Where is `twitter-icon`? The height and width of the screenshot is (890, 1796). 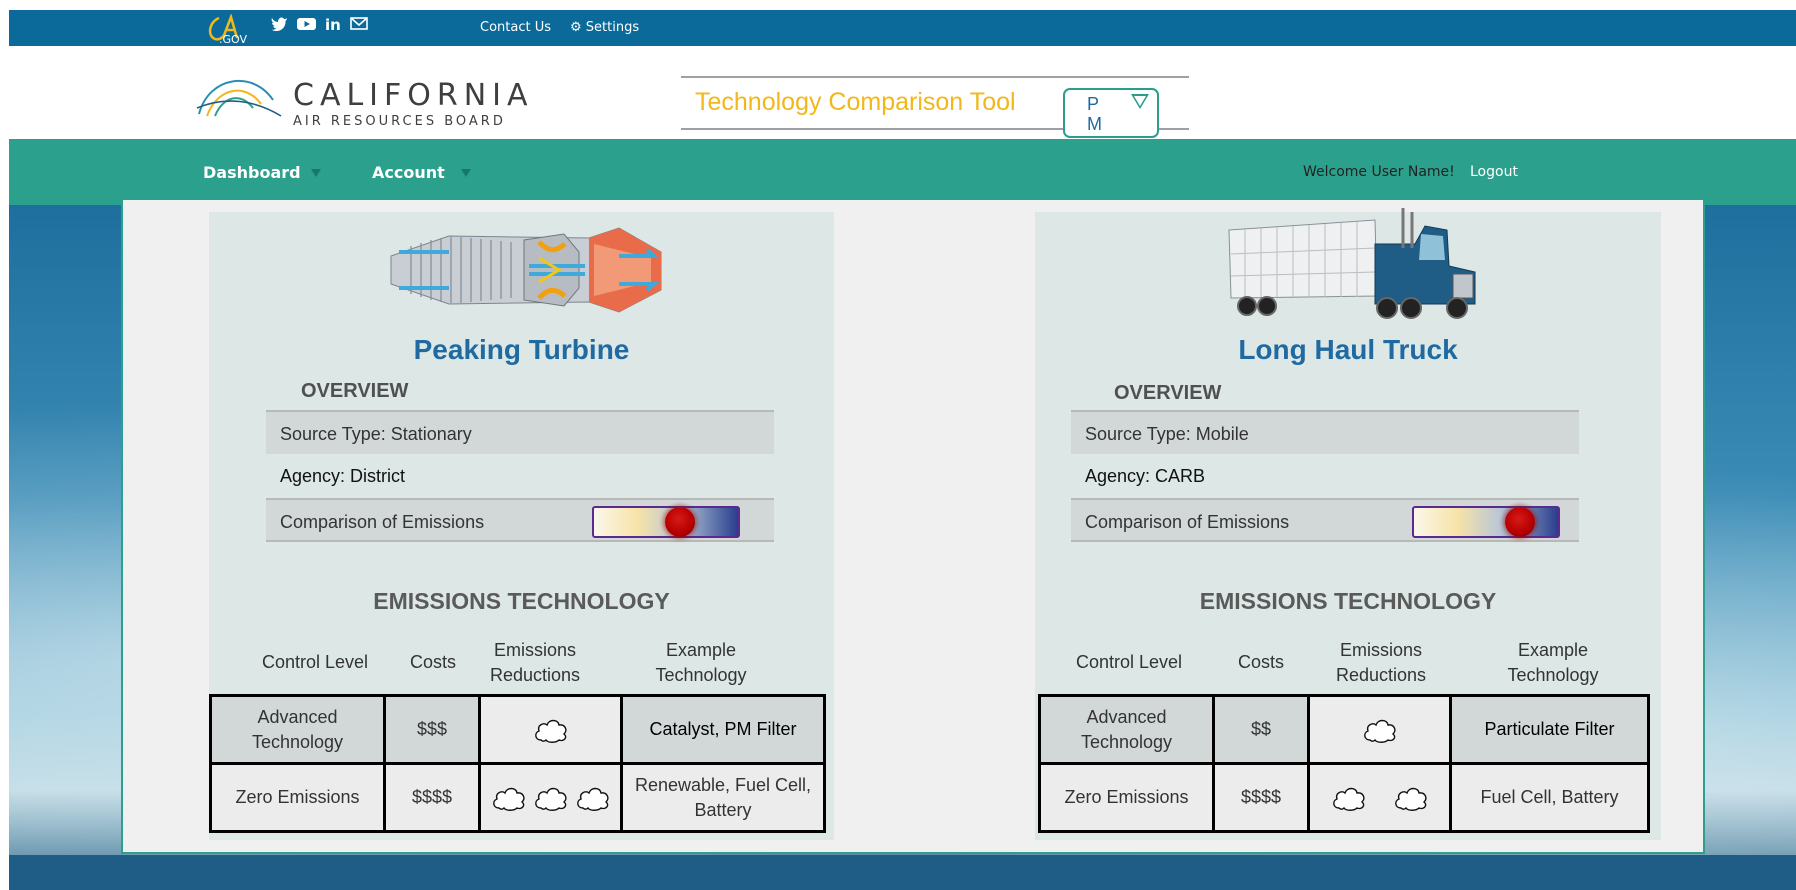 twitter-icon is located at coordinates (279, 25).